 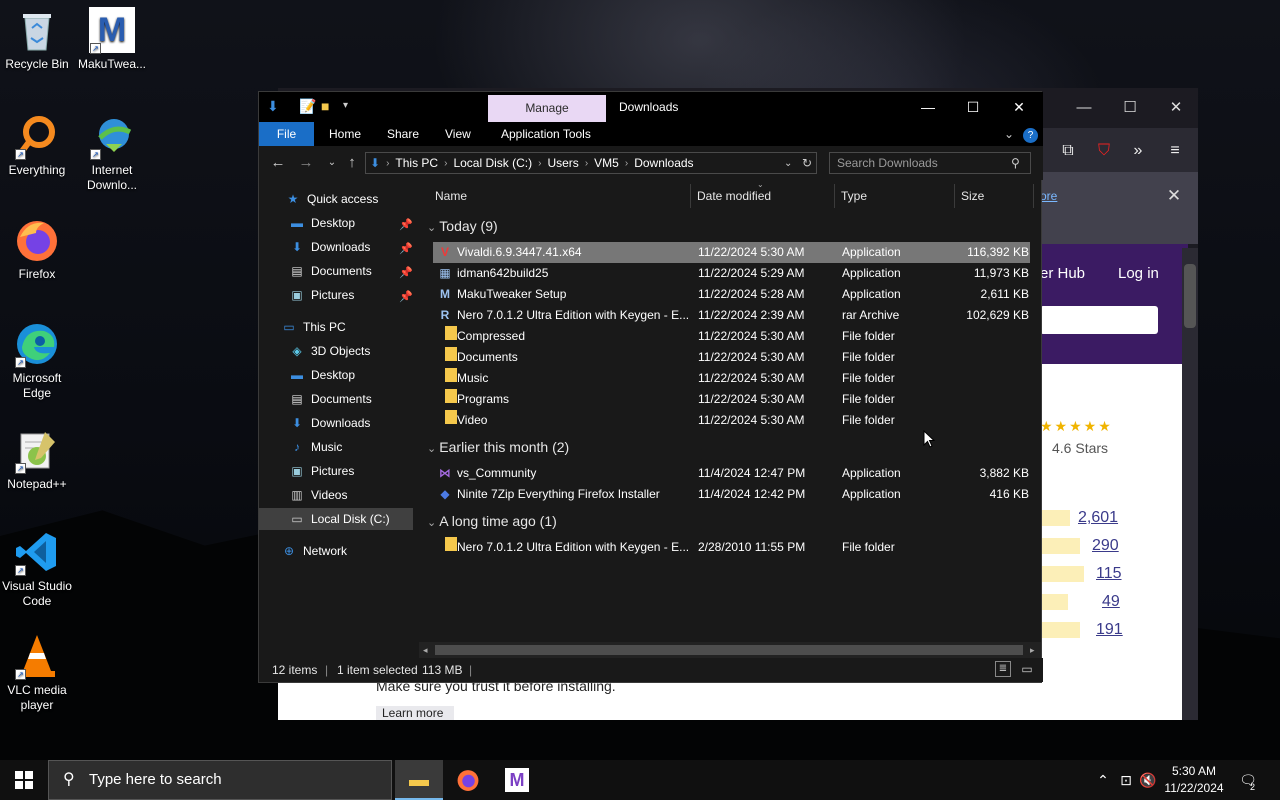 I want to click on site-search-input, so click(x=1099, y=320).